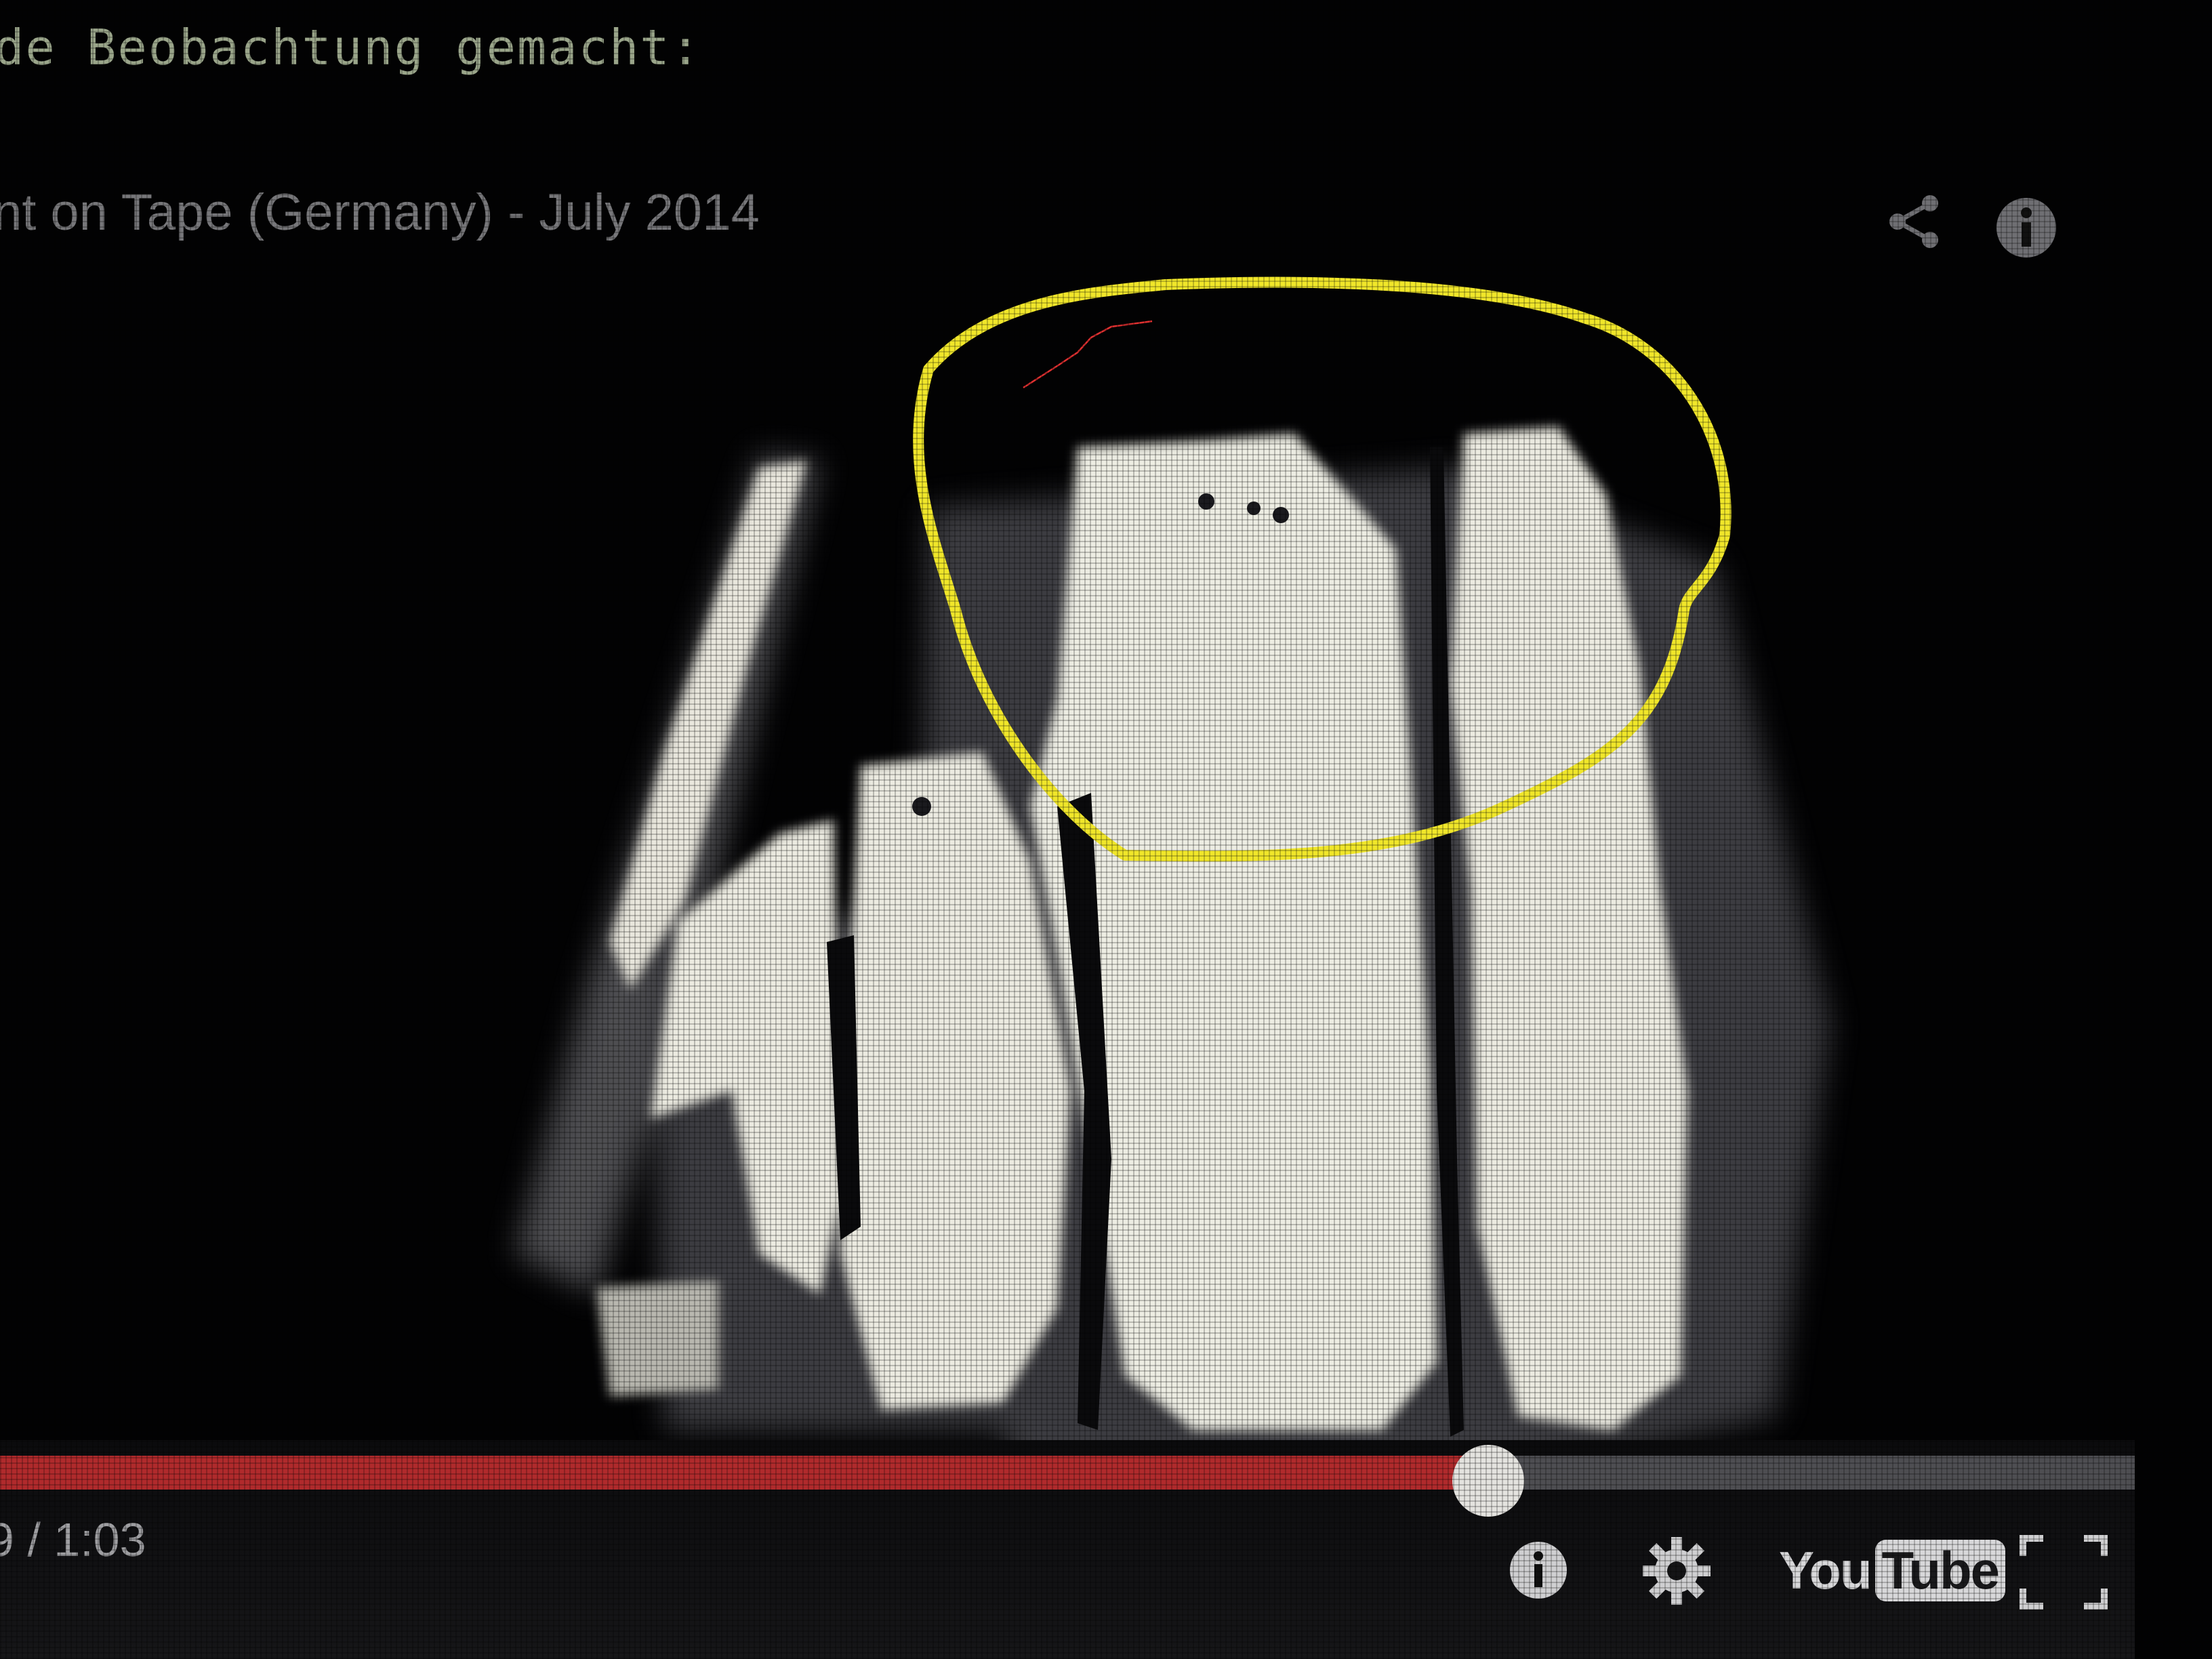 This screenshot has width=2212, height=1659. Describe the element at coordinates (1940, 1570) in the screenshot. I see `youtube-logo-tube: Tube` at that location.